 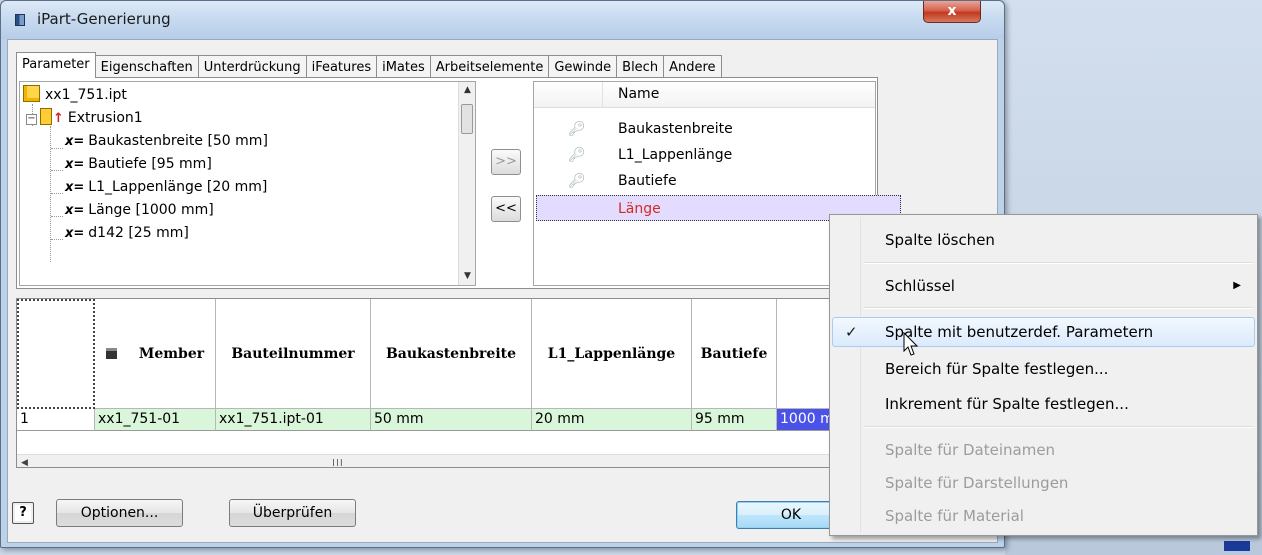 What do you see at coordinates (977, 483) in the screenshot?
I see `menu-item-label: Spalte für Darstellungen` at bounding box center [977, 483].